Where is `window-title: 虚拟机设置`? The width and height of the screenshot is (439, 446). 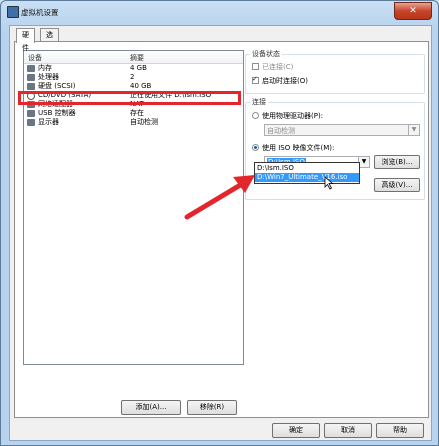
window-title: 虚拟机设置 is located at coordinates (40, 12).